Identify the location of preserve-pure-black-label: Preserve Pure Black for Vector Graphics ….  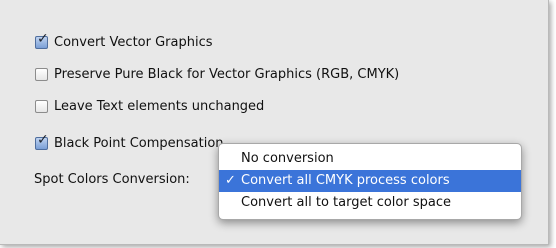
(227, 74).